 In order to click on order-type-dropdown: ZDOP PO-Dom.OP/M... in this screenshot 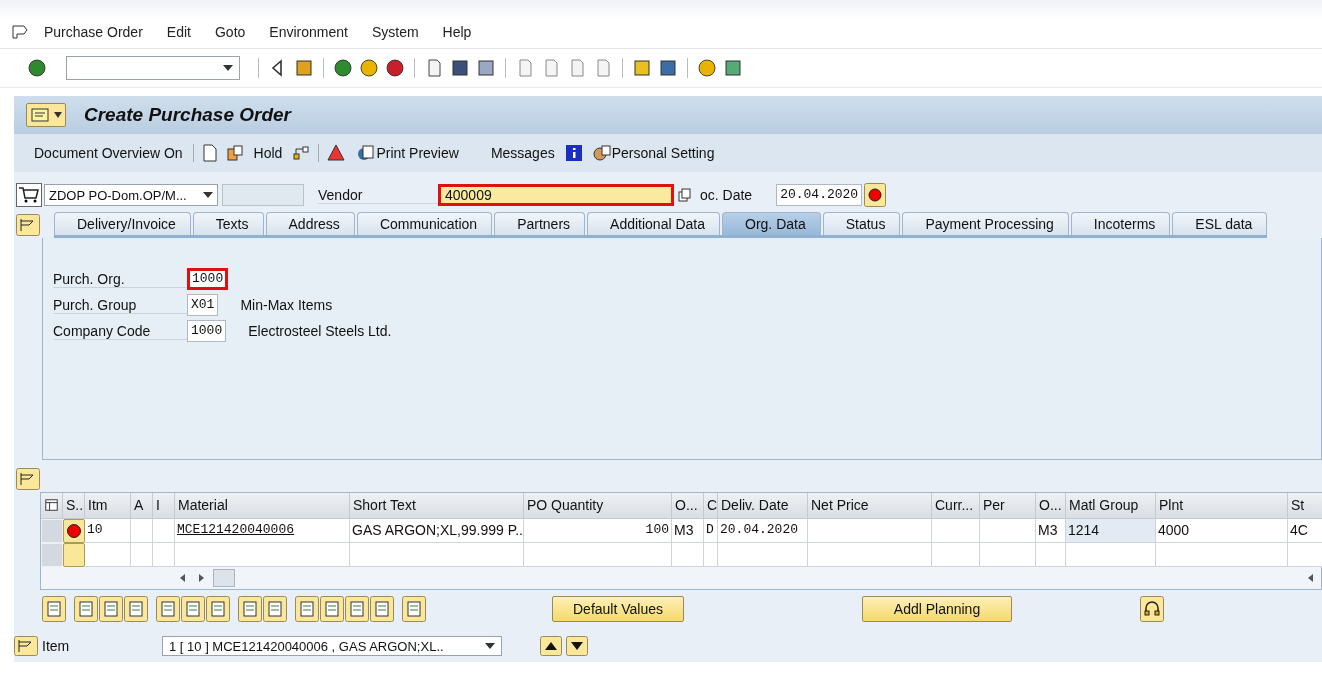, I will do `click(131, 195)`.